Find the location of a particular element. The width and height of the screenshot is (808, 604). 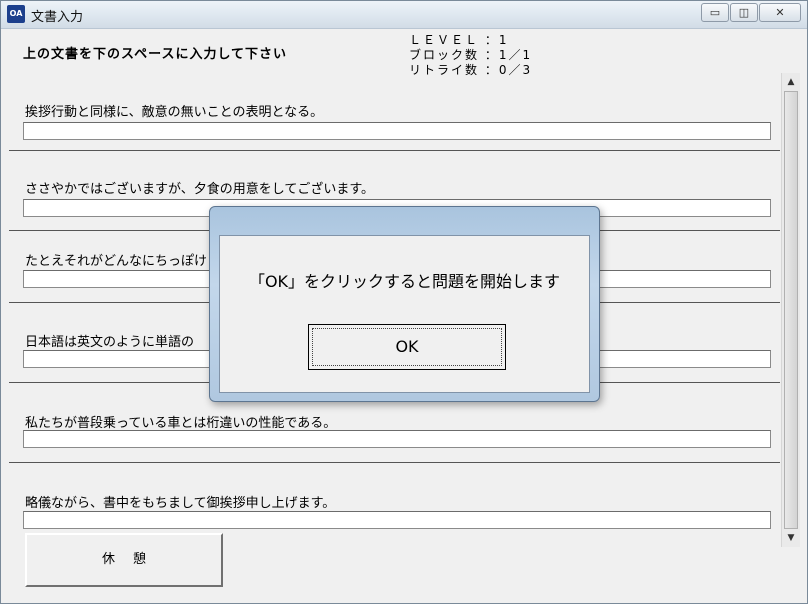

scroll-down-icon: ▼ is located at coordinates (791, 538).